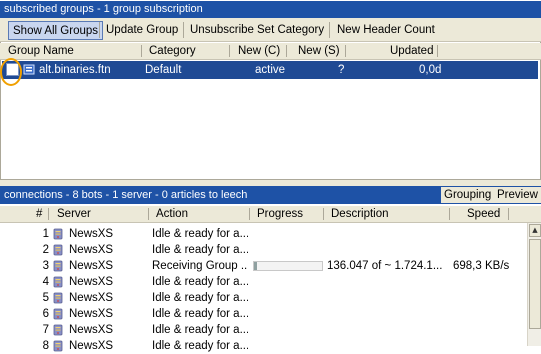  Describe the element at coordinates (386, 30) in the screenshot. I see `new-header-count-button: New Header Count` at that location.